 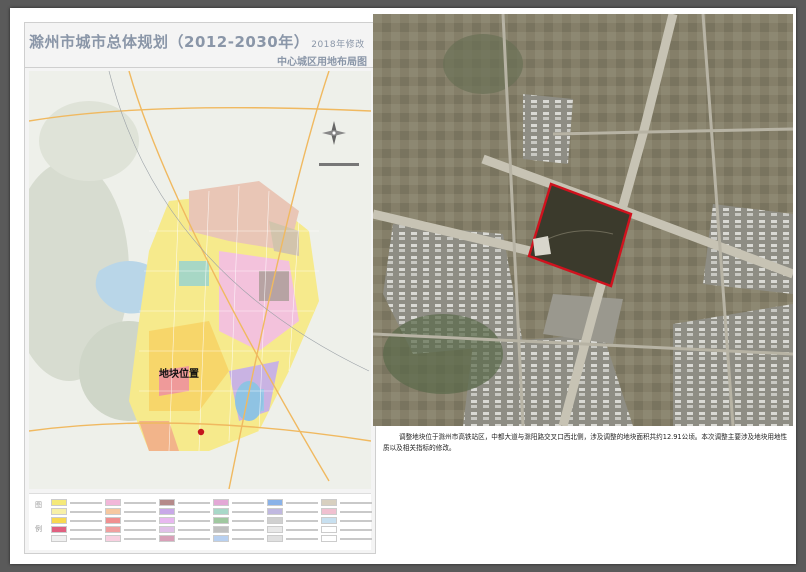 What do you see at coordinates (443, 354) in the screenshot?
I see `vegetation` at bounding box center [443, 354].